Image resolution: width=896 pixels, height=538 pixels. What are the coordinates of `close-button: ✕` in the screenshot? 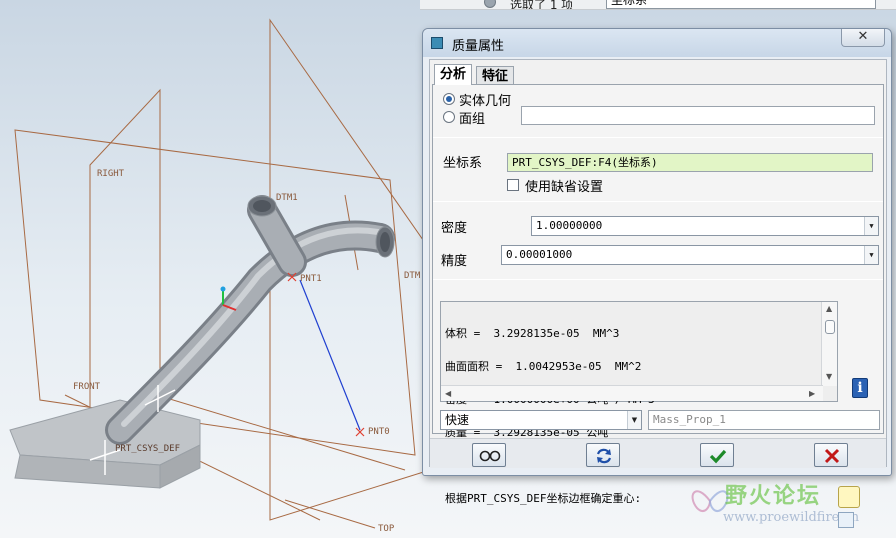 It's located at (863, 38).